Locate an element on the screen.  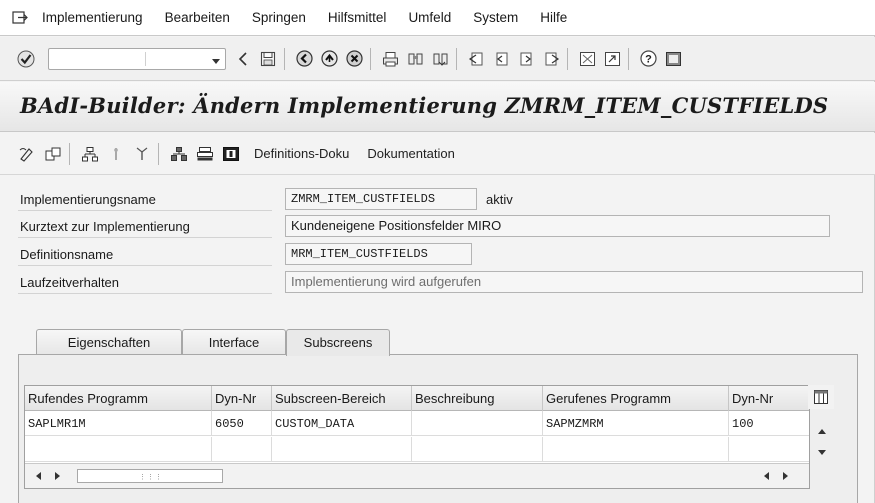
find-icon is located at coordinates (415, 59).